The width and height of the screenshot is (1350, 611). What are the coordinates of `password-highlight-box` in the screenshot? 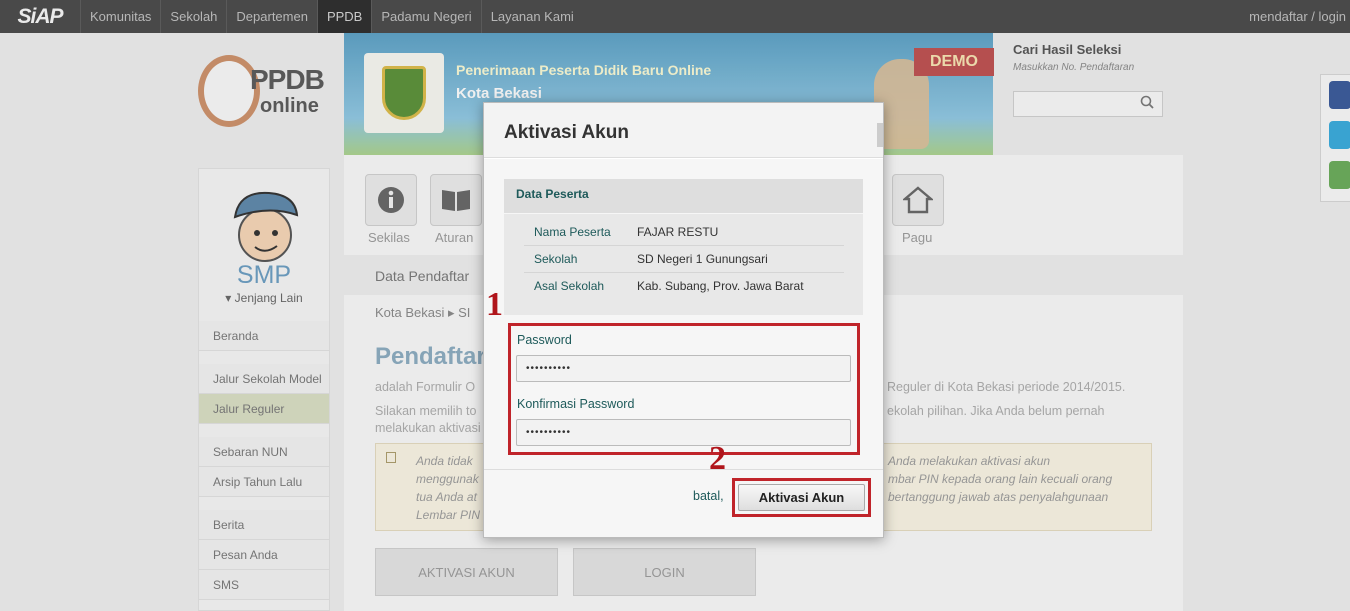 It's located at (684, 389).